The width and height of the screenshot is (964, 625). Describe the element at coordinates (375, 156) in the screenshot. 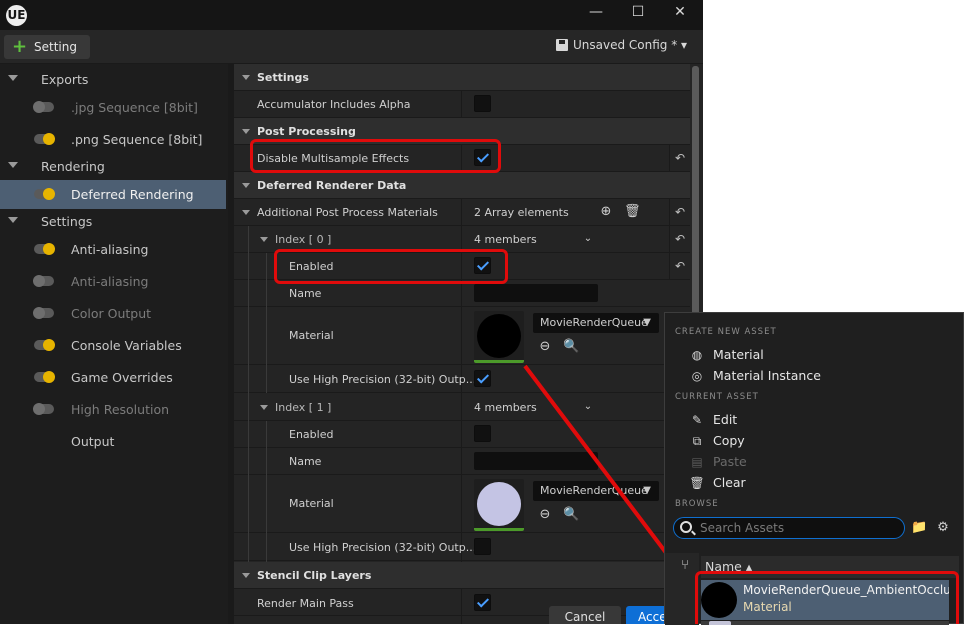

I see `highlight-disable-multisample` at that location.